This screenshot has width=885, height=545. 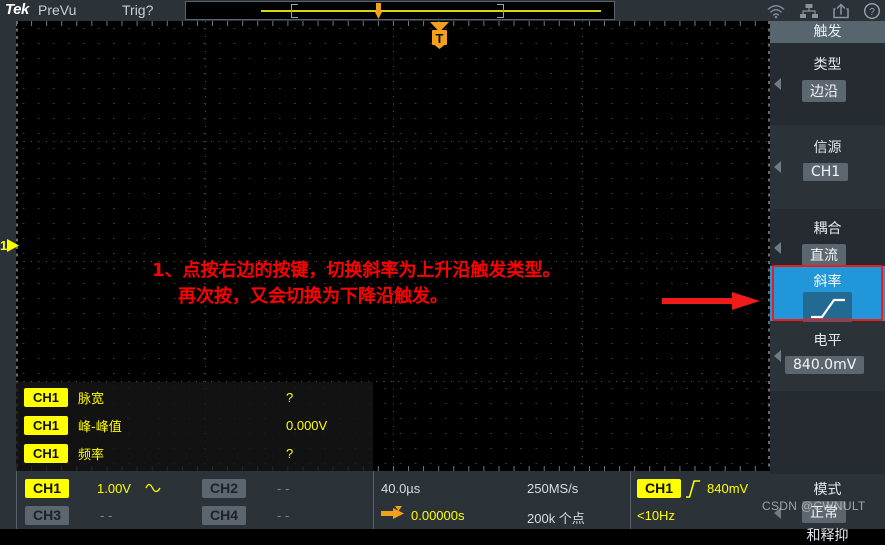 I want to click on annotation-arrow-icon, so click(x=711, y=301).